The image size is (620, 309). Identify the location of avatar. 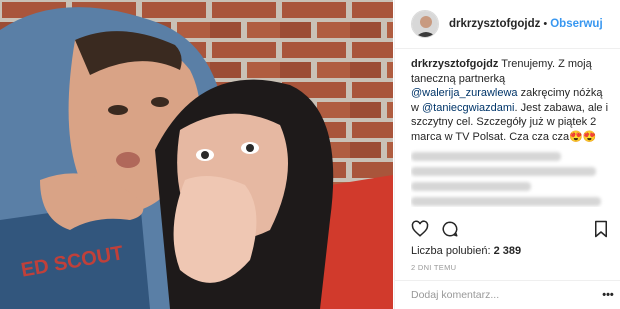
(425, 24).